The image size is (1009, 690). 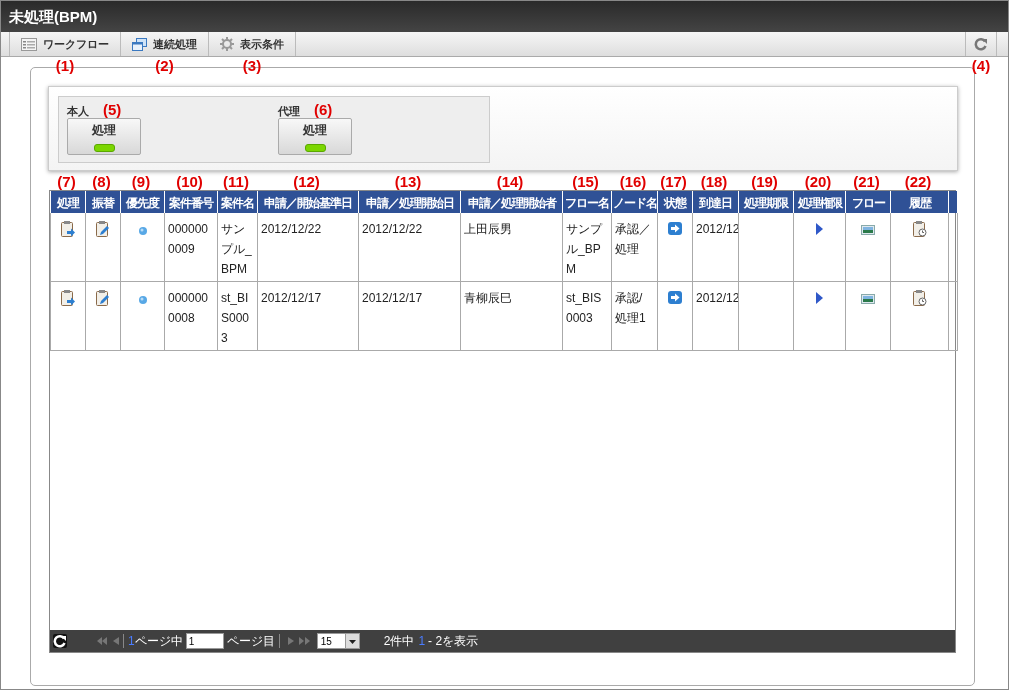 I want to click on table-cell: 承認/処理1, so click(x=630, y=308).